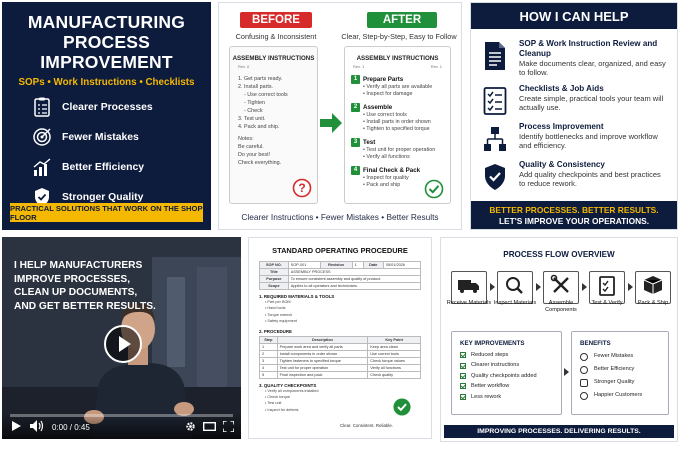 This screenshot has height=453, width=680. I want to click on feature-item: Fewer Mistakes, so click(116, 137).